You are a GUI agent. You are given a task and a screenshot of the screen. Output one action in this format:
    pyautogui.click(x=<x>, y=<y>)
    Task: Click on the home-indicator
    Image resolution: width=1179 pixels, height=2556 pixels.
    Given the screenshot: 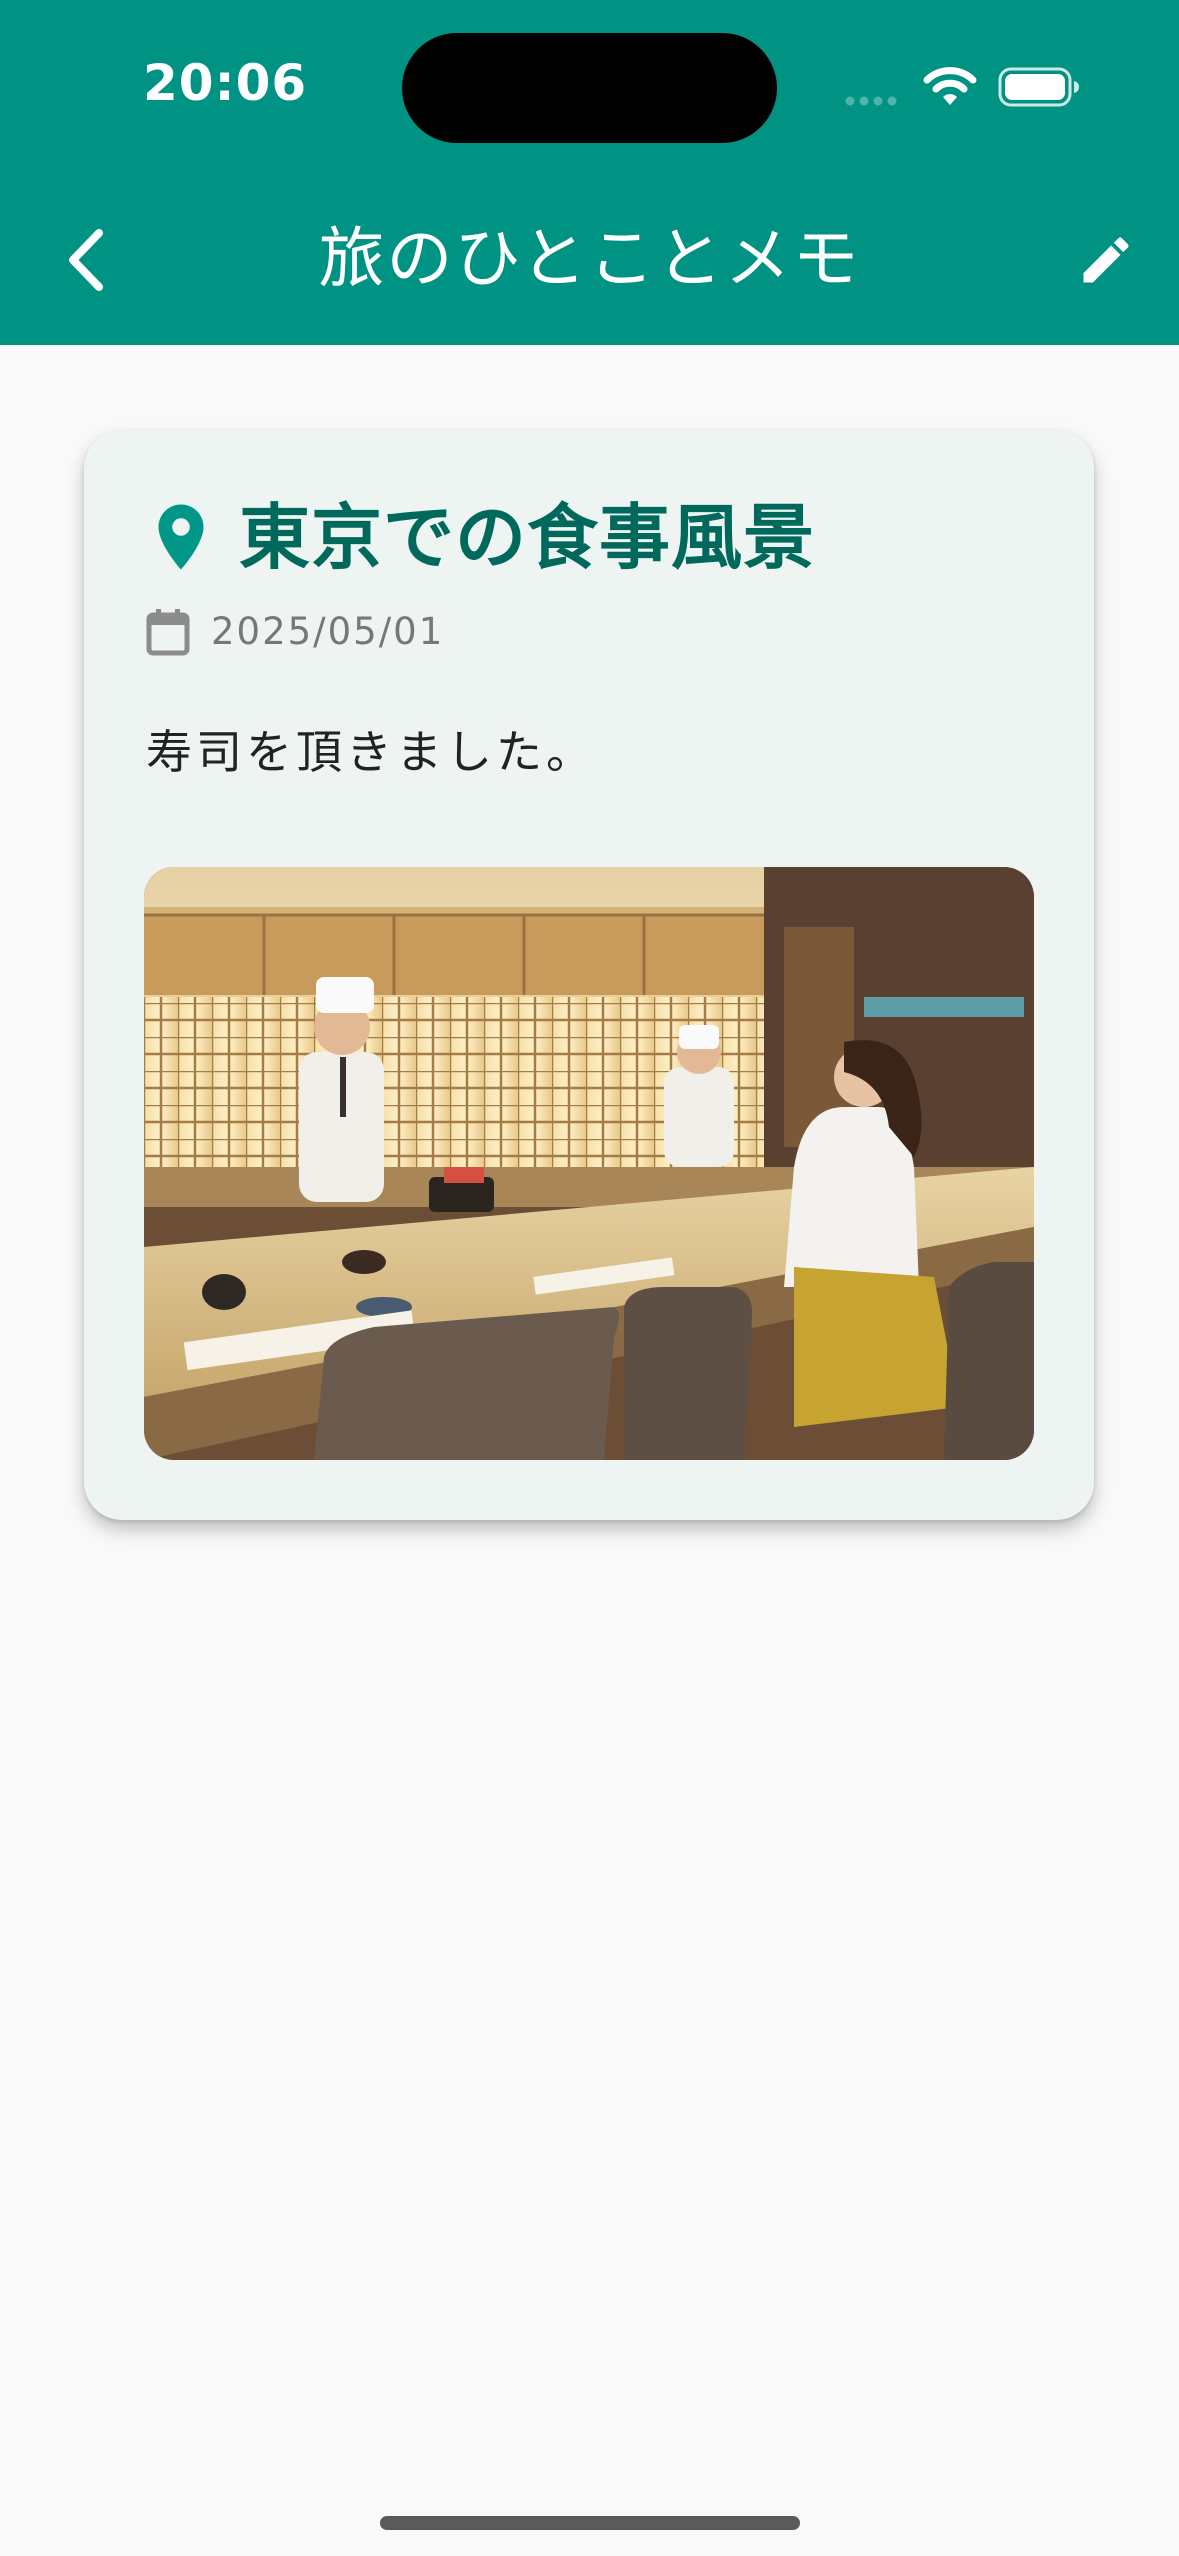 What is the action you would take?
    pyautogui.click(x=590, y=2523)
    